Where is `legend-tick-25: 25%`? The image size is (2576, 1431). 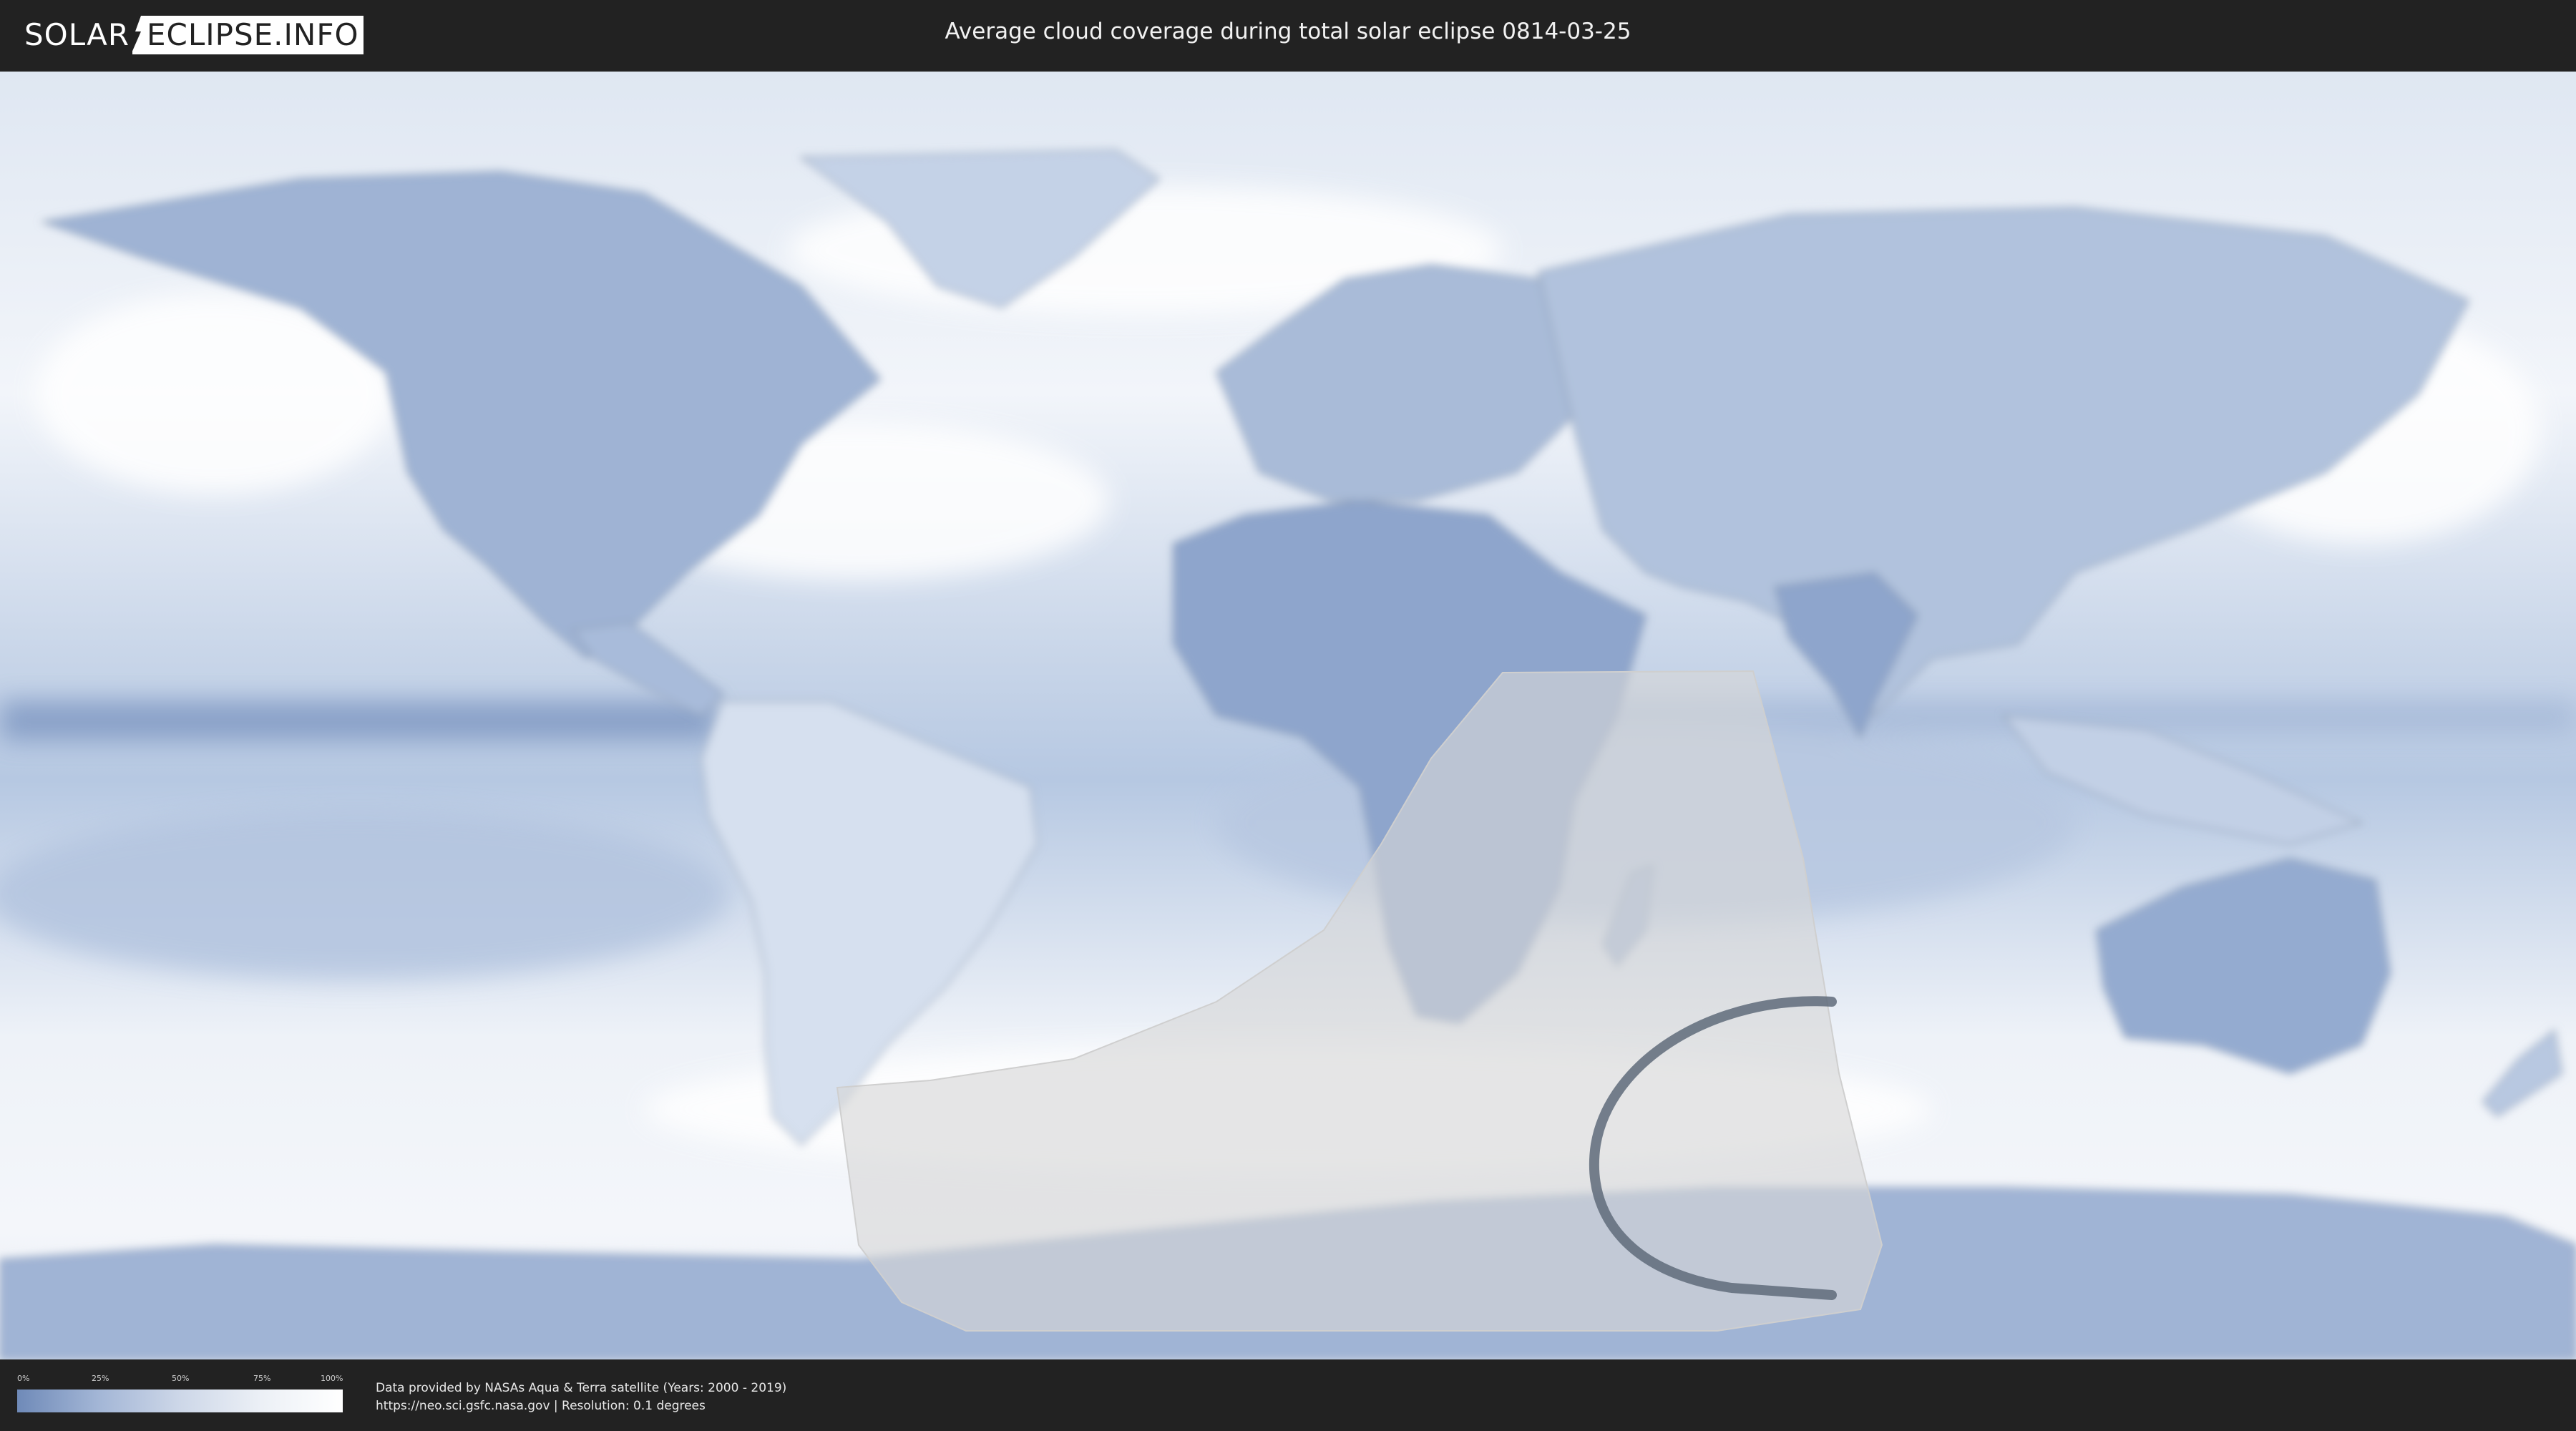
legend-tick-25: 25% is located at coordinates (100, 1378).